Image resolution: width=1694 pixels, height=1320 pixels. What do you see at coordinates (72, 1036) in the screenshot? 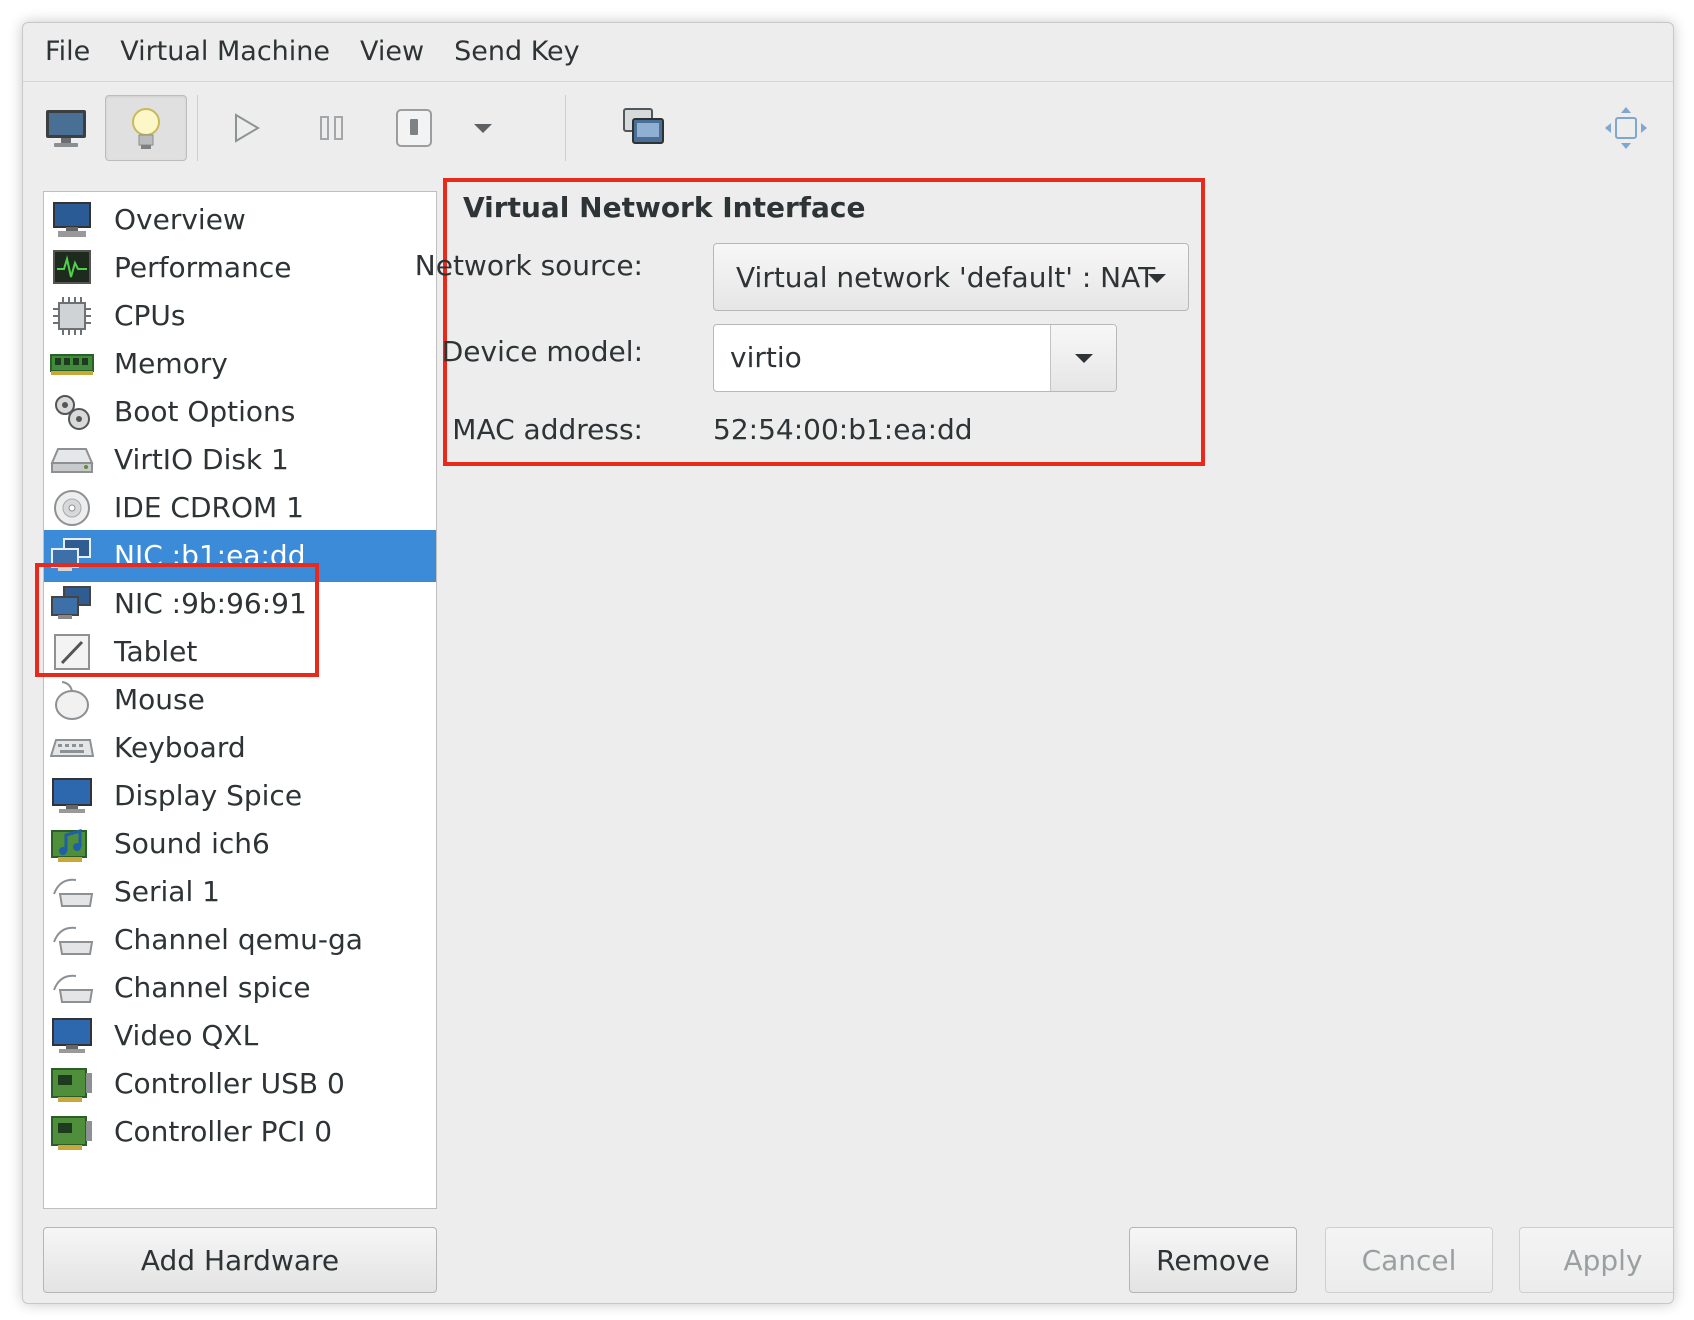
I see `video-icon` at bounding box center [72, 1036].